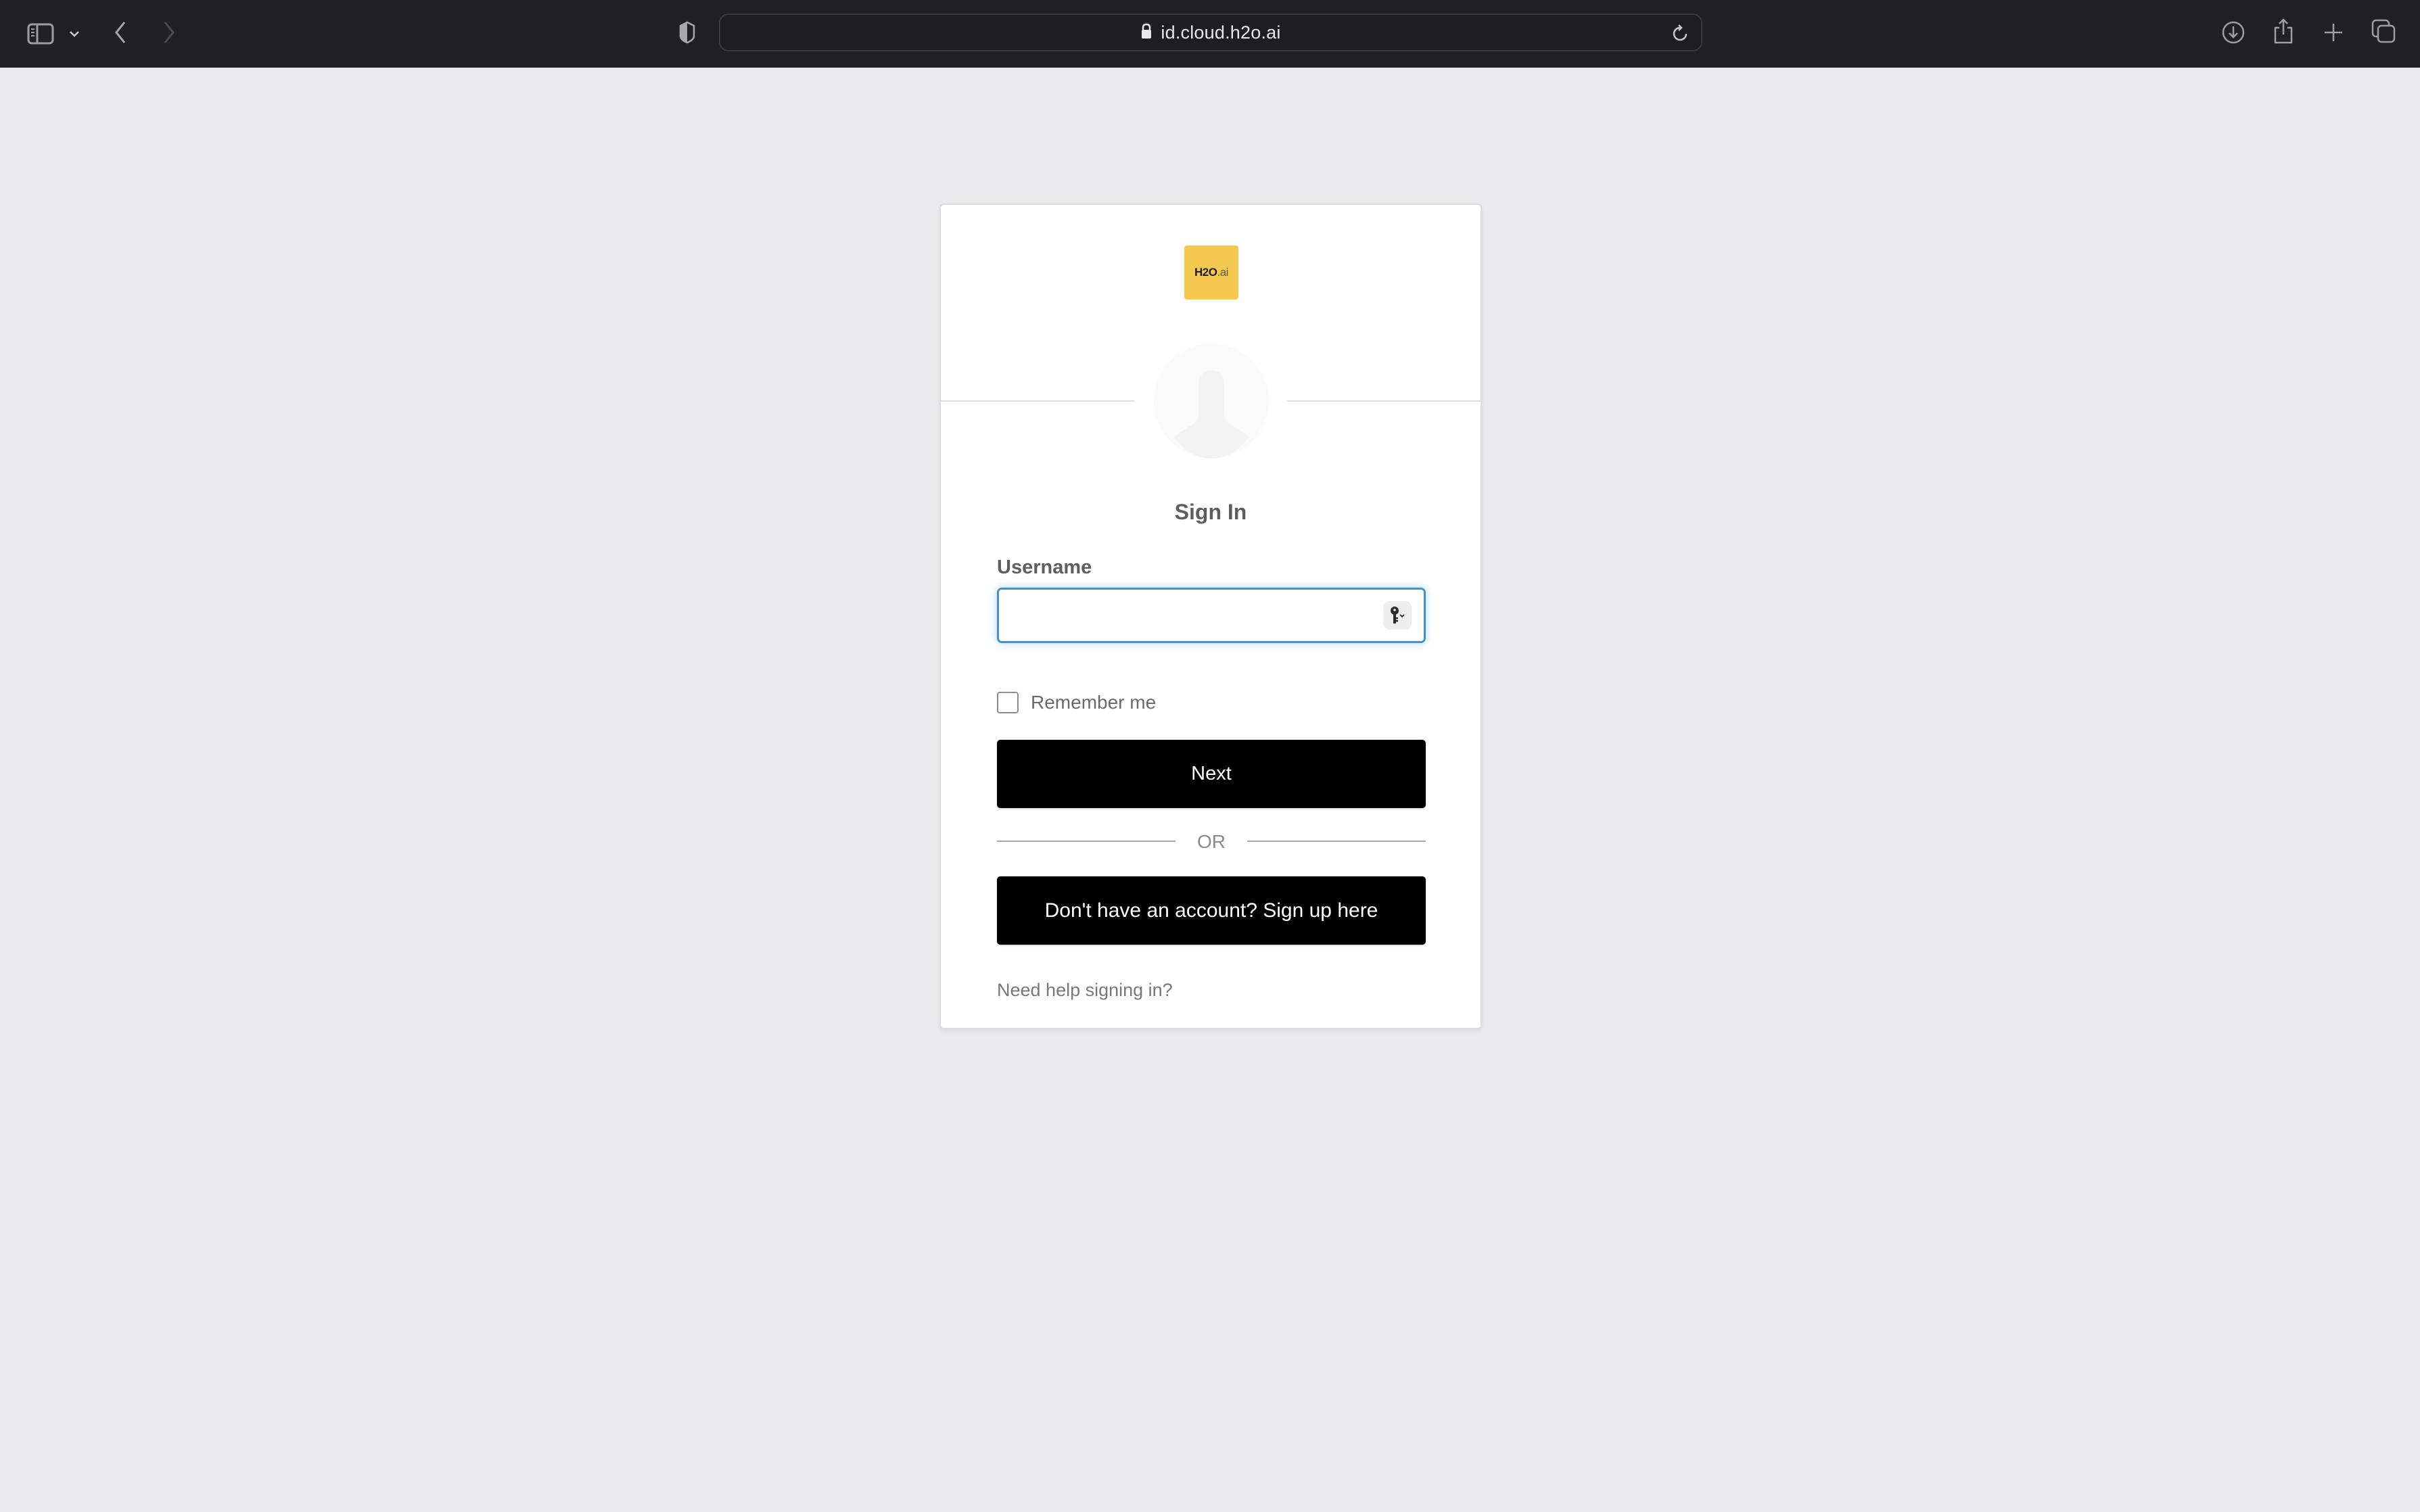  I want to click on password-autofill-key-icon, so click(1397, 615).